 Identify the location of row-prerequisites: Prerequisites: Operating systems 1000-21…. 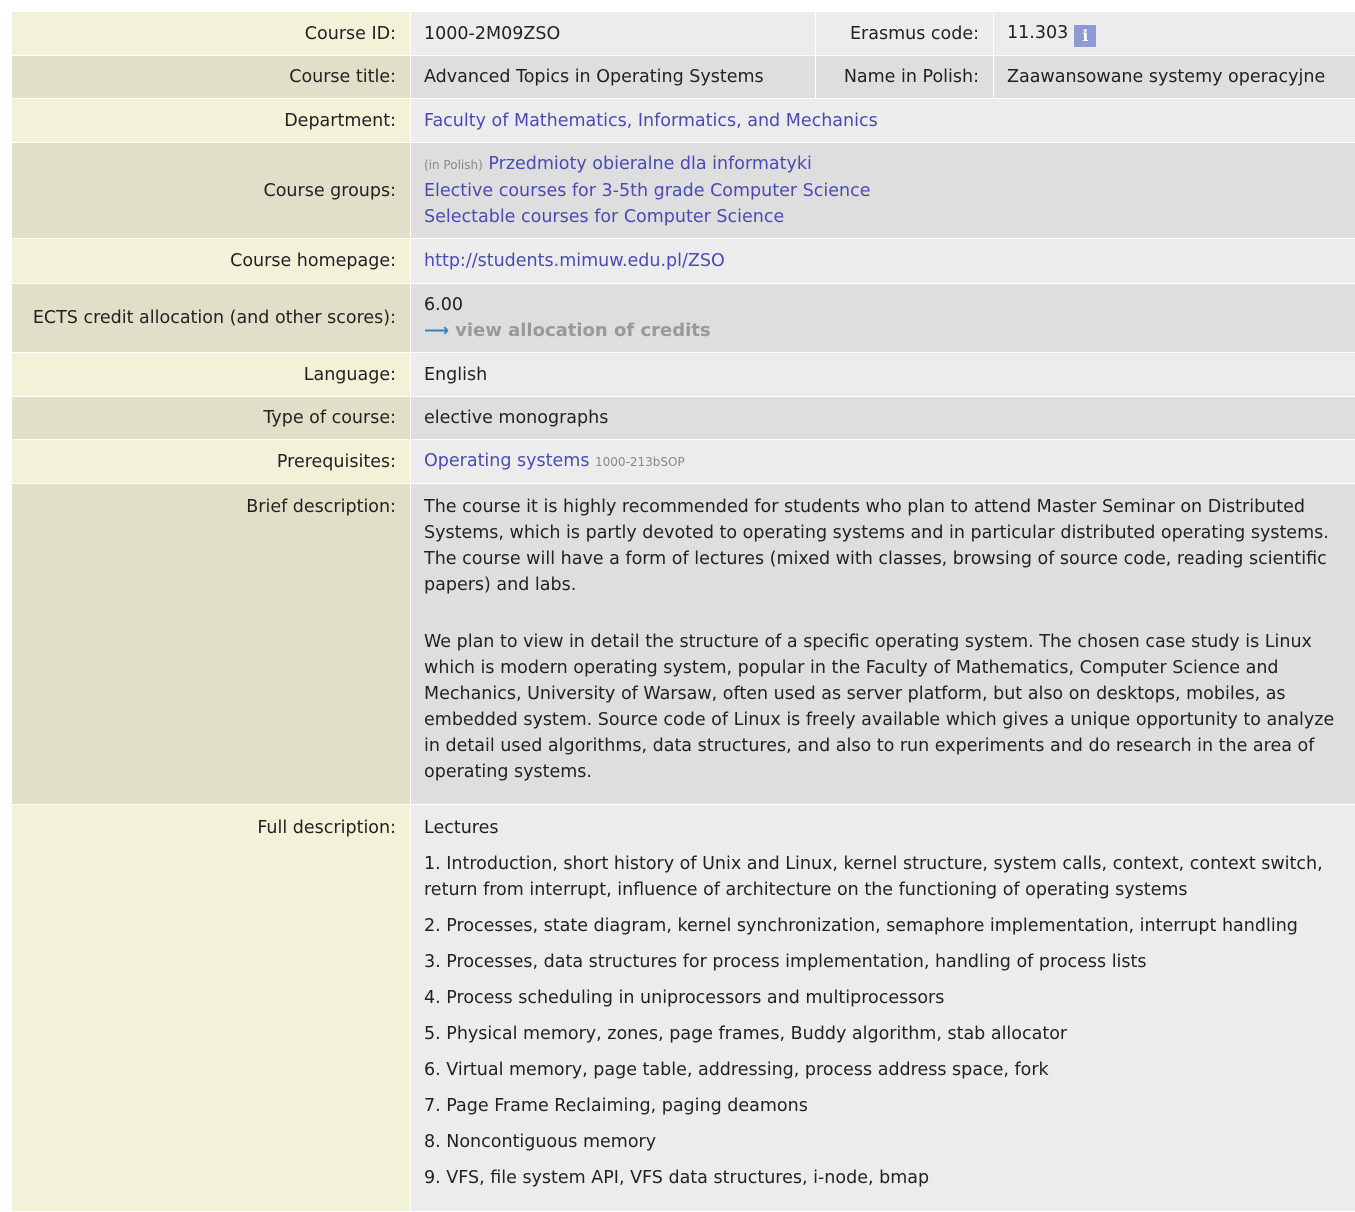
(683, 462).